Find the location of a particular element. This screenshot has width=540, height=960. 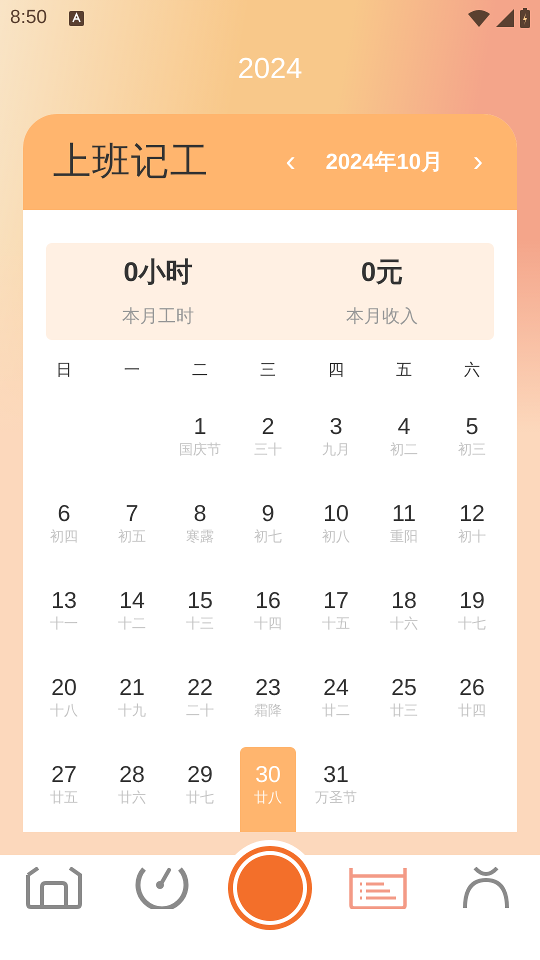

day-cell: 18 十六 is located at coordinates (404, 614).